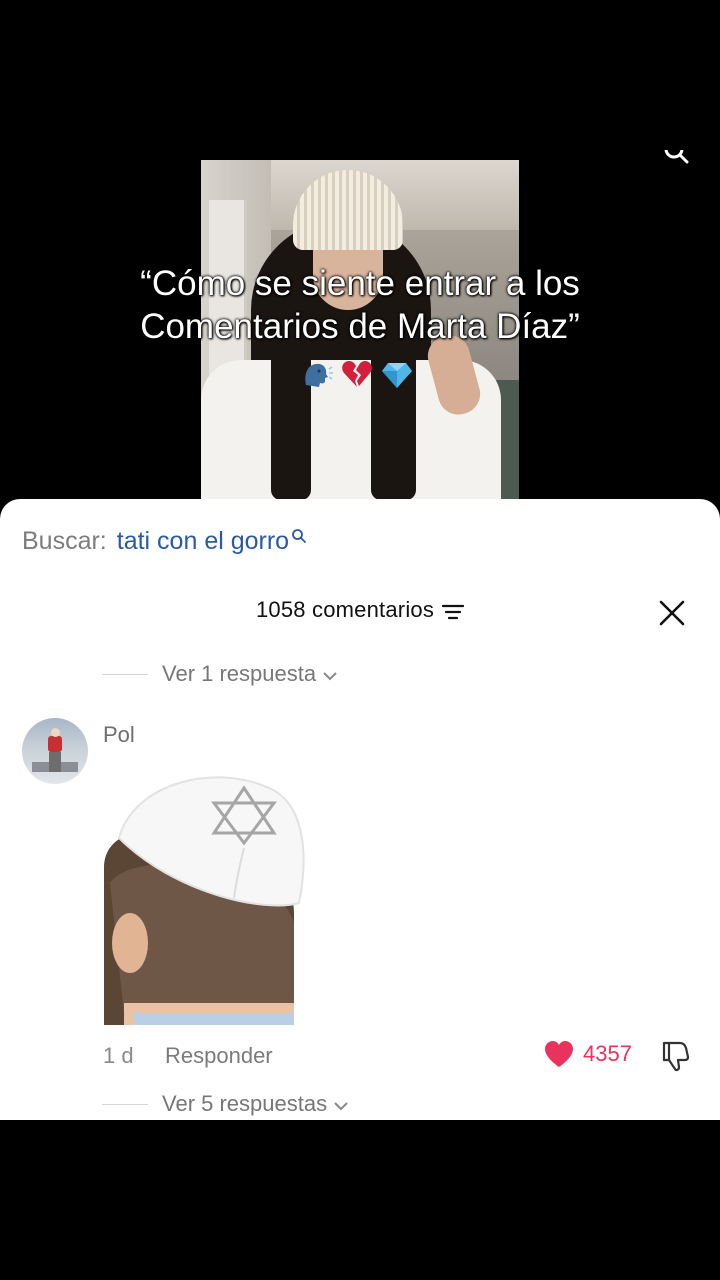  I want to click on comments-header: 1058 comentarios, so click(360, 610).